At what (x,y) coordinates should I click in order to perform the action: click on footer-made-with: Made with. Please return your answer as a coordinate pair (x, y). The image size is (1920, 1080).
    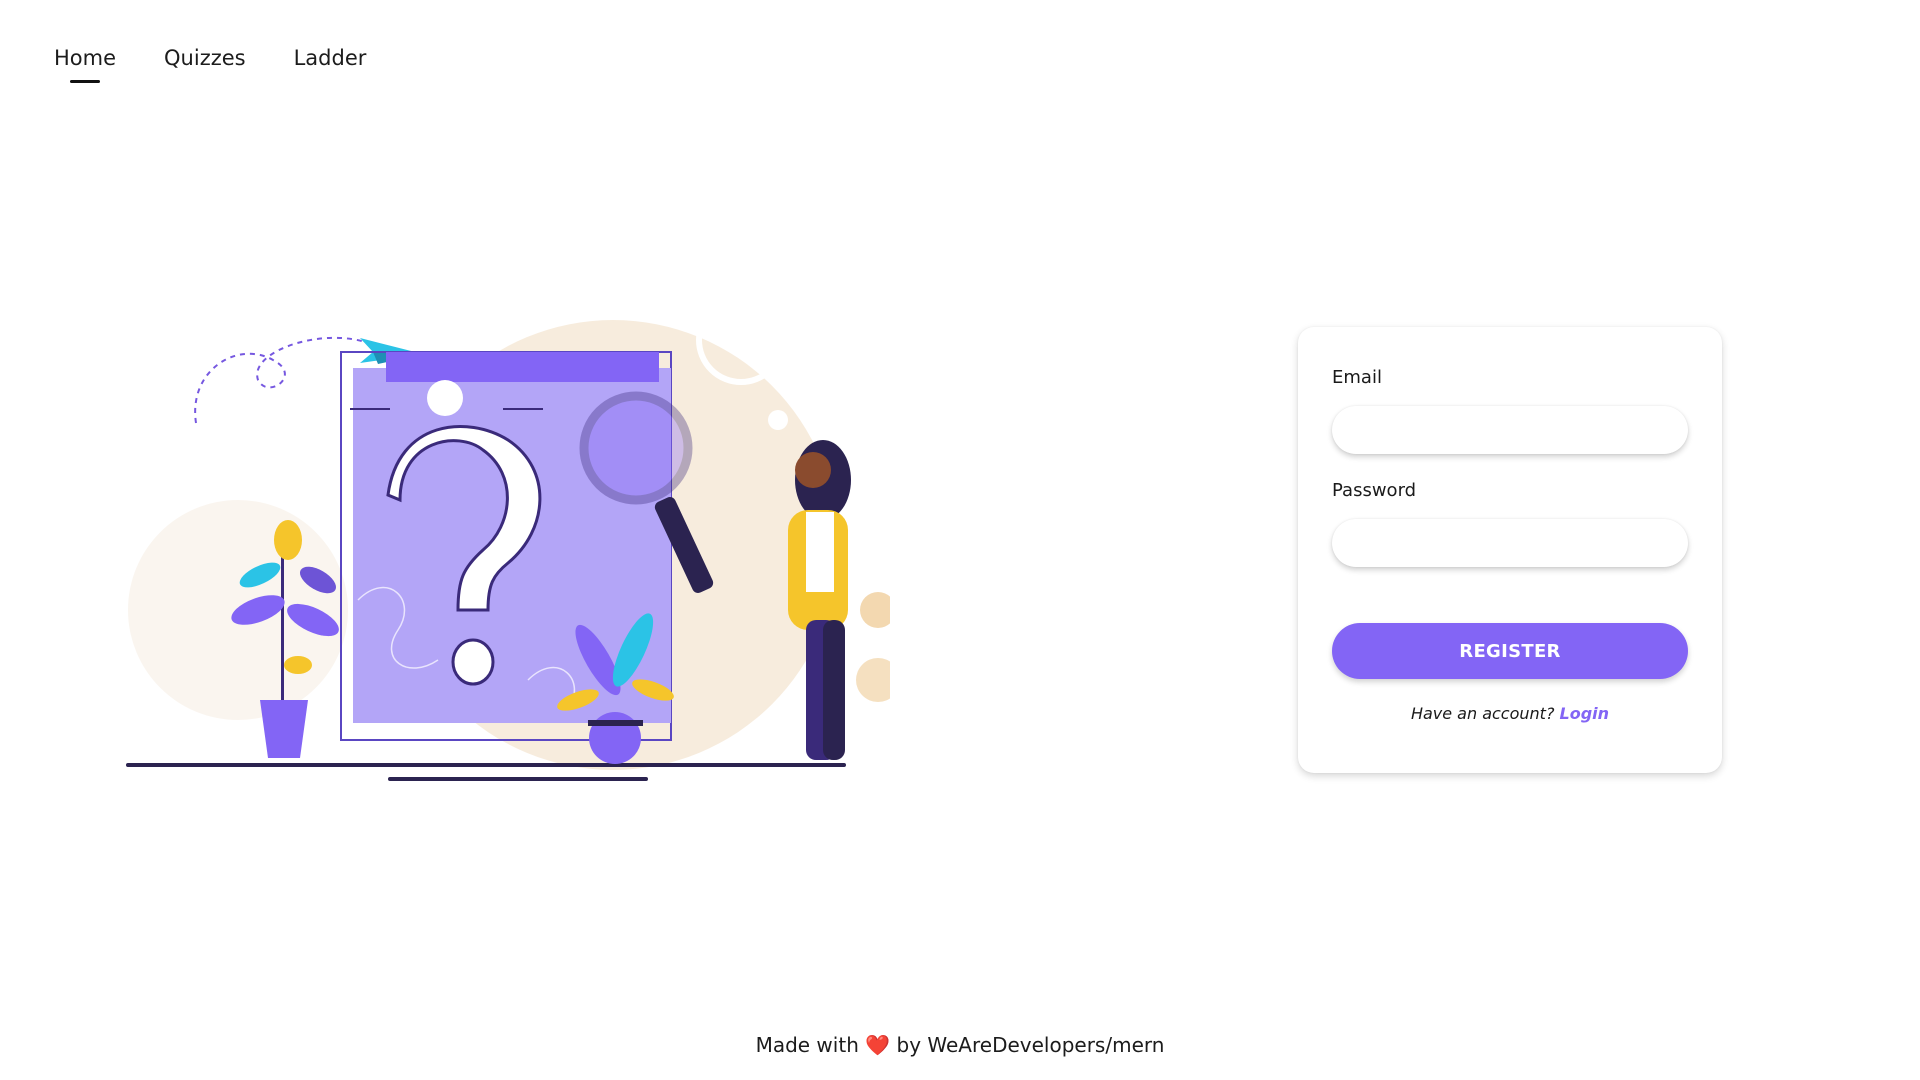
    Looking at the image, I should click on (807, 1045).